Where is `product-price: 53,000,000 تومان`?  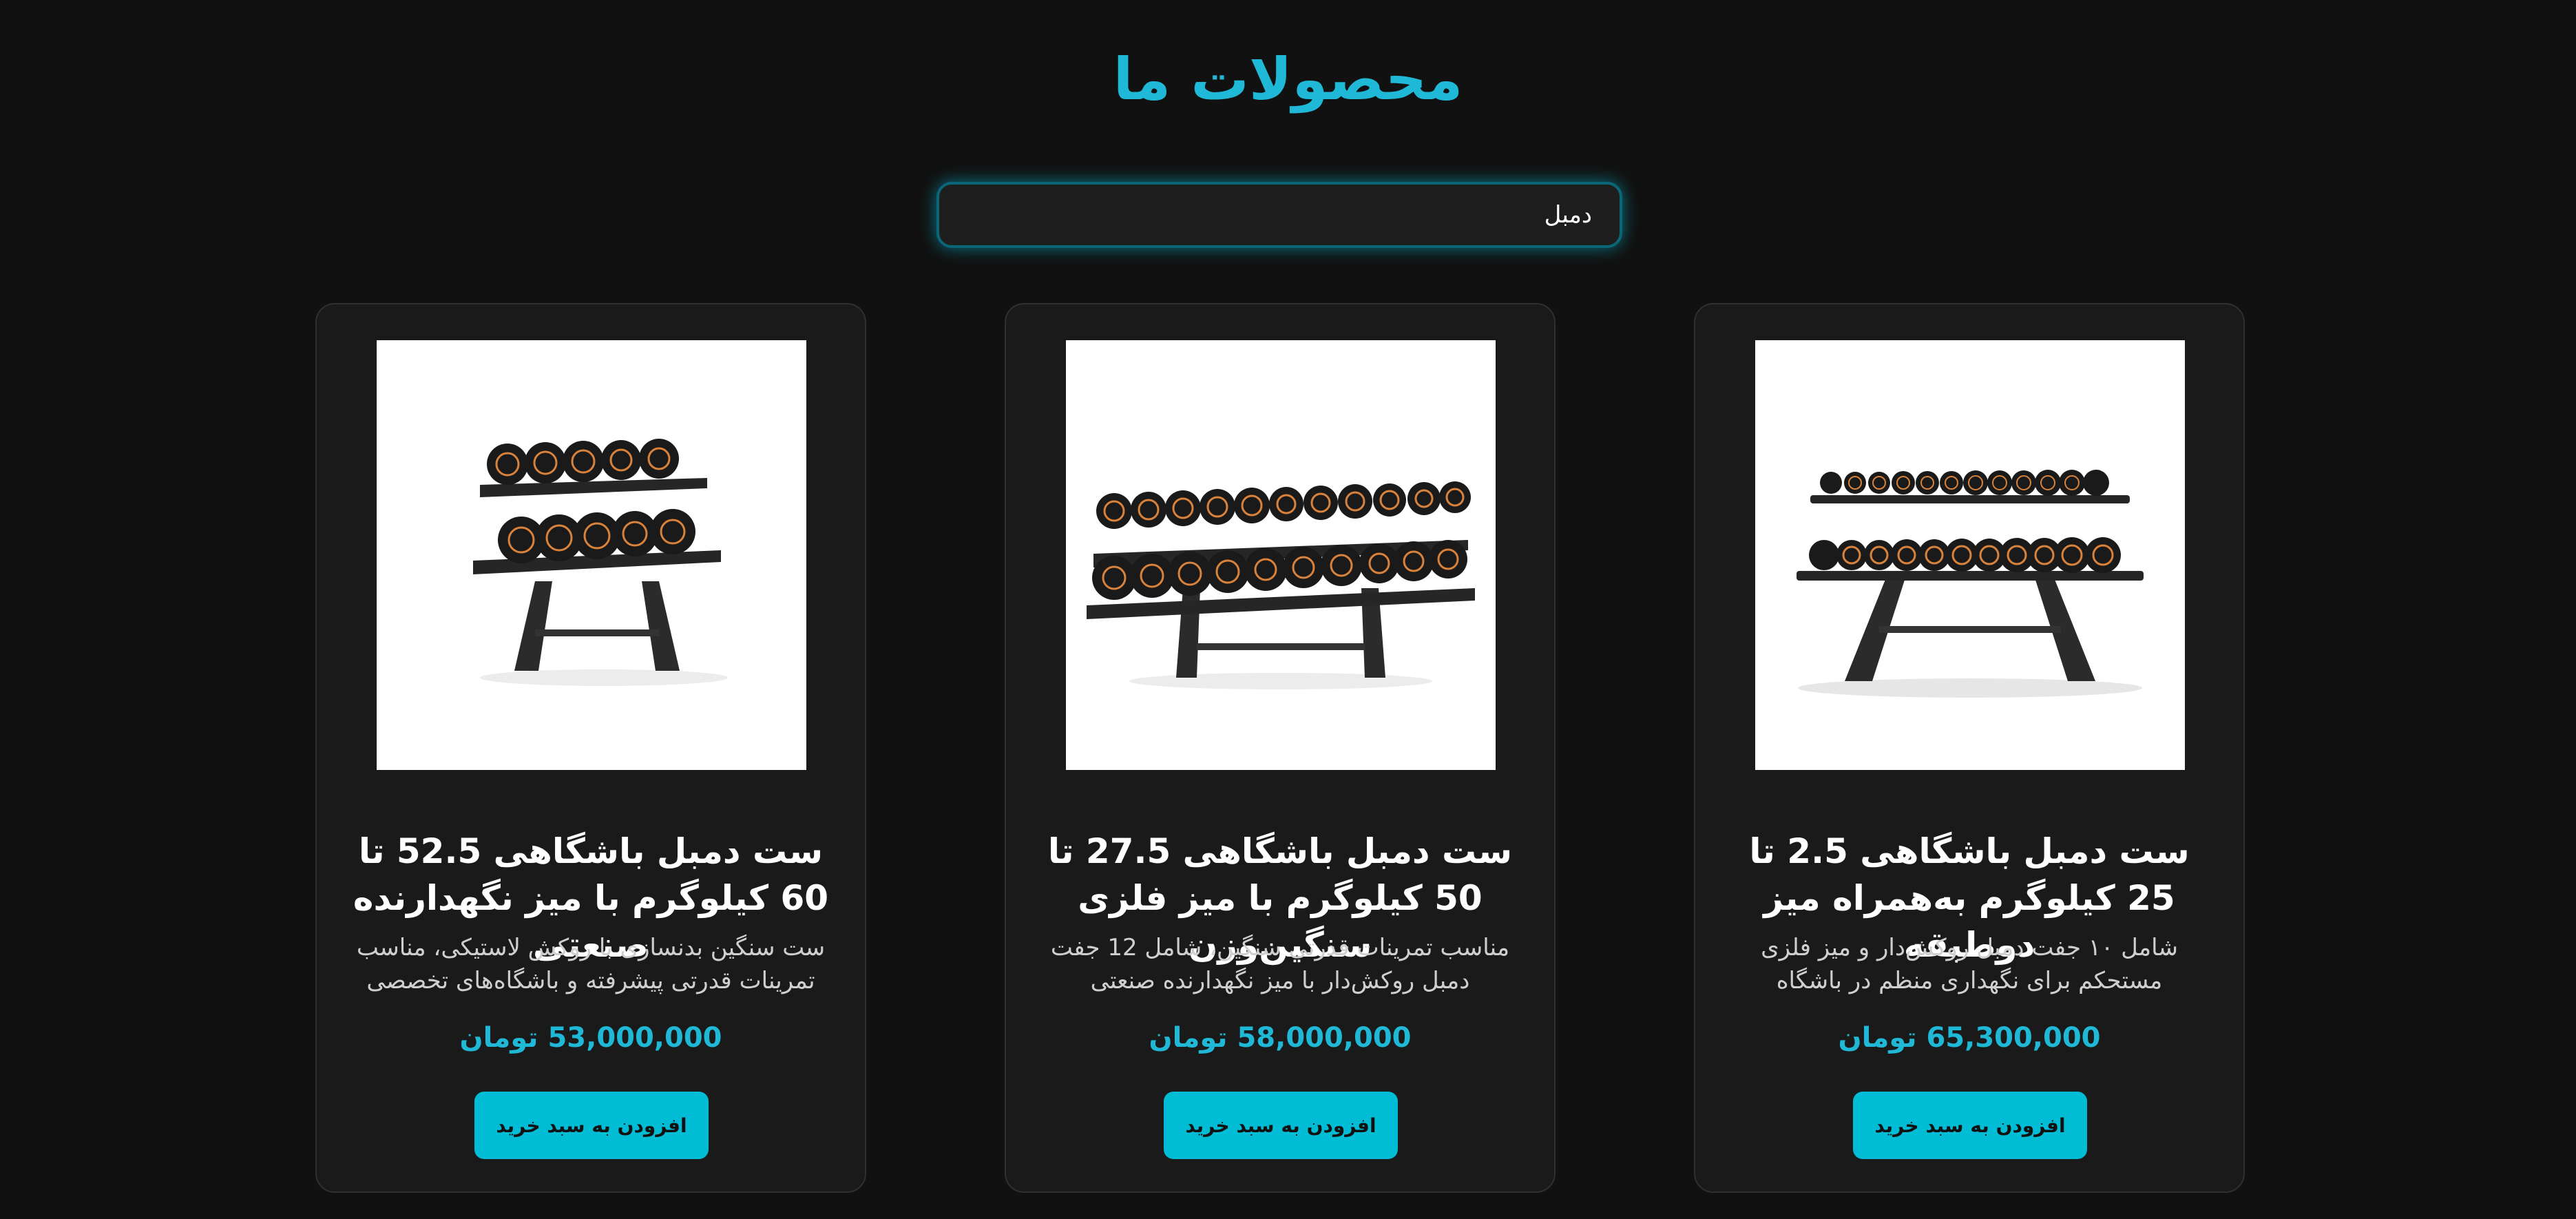 product-price: 53,000,000 تومان is located at coordinates (590, 1038).